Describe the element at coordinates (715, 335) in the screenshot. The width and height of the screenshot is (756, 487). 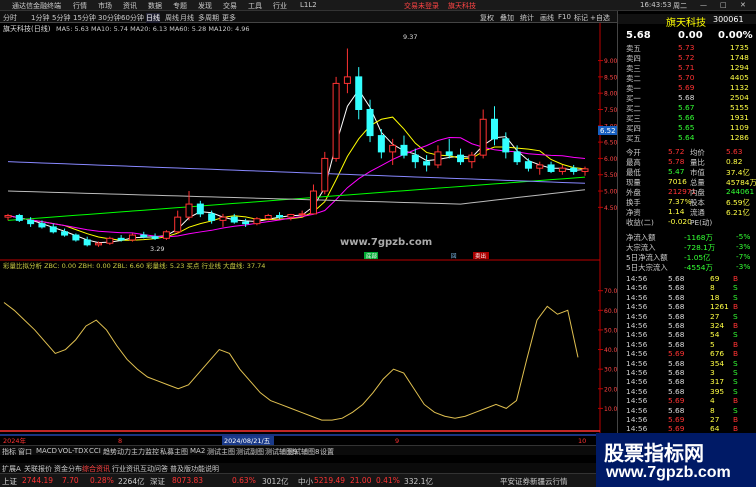
I see `tick-row-cell: 54` at that location.